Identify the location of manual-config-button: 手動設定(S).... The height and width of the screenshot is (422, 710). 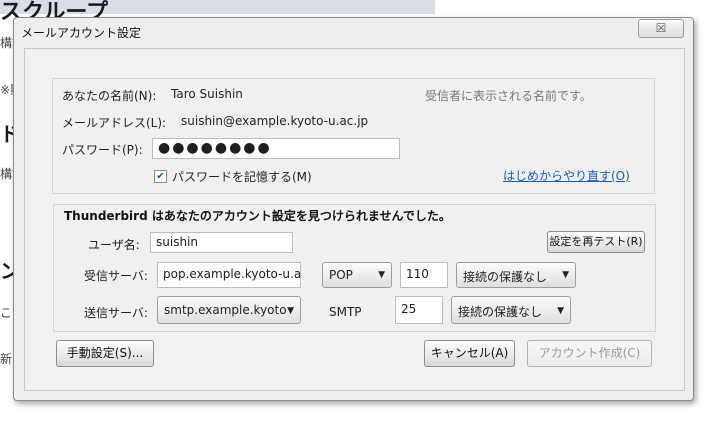
(105, 353).